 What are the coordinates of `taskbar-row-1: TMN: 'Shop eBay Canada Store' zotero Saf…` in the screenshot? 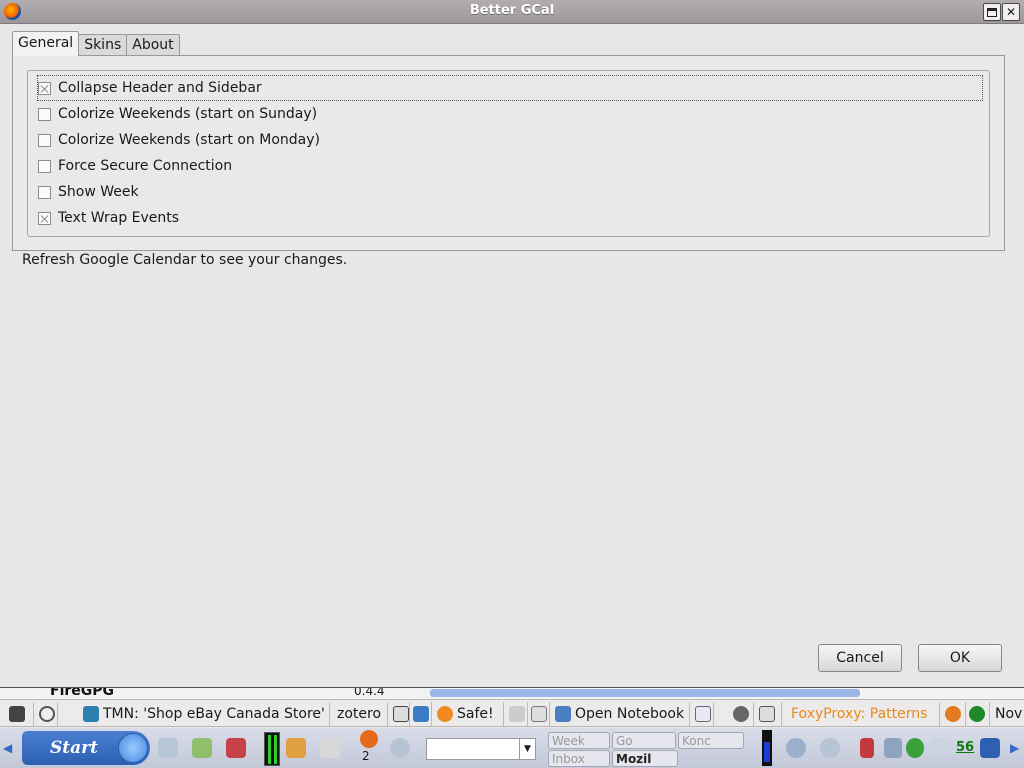 It's located at (512, 713).